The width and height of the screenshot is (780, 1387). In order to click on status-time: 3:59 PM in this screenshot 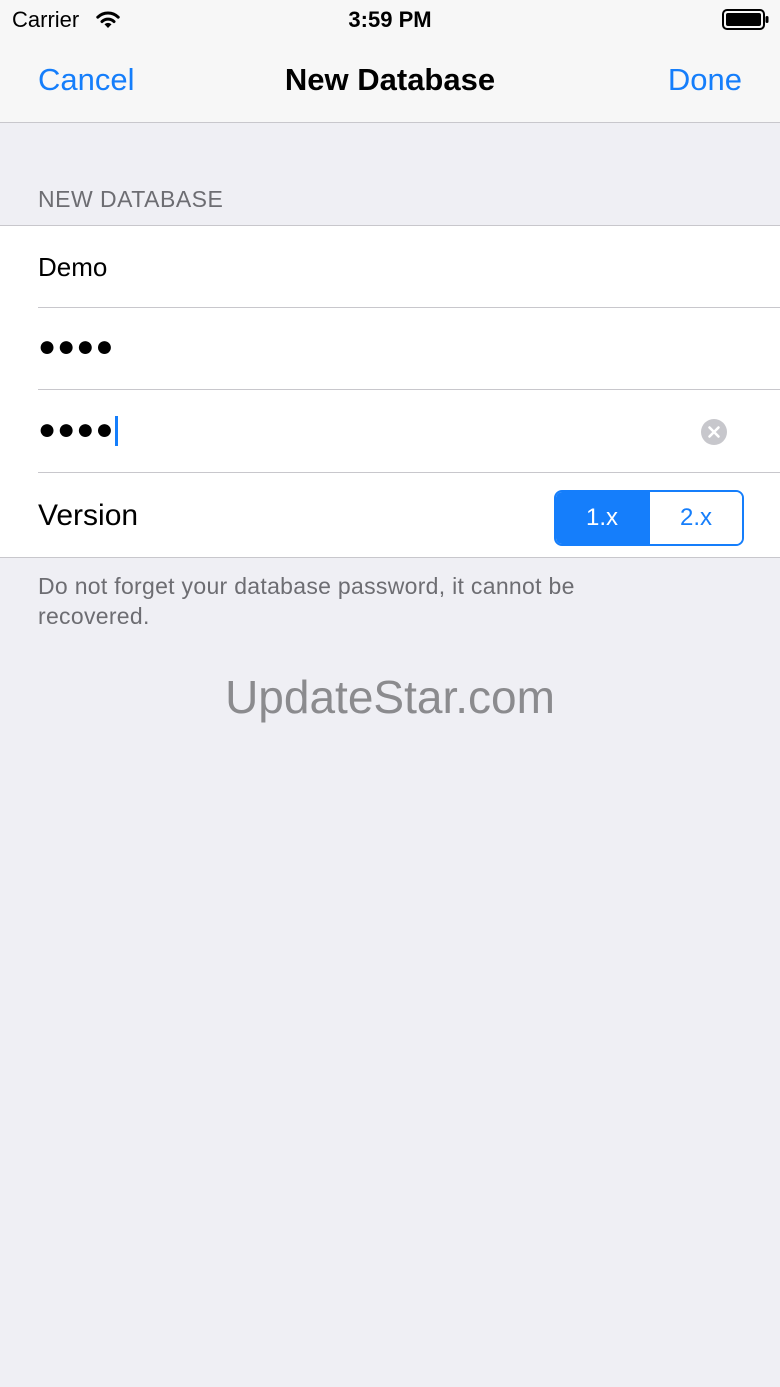, I will do `click(390, 19)`.